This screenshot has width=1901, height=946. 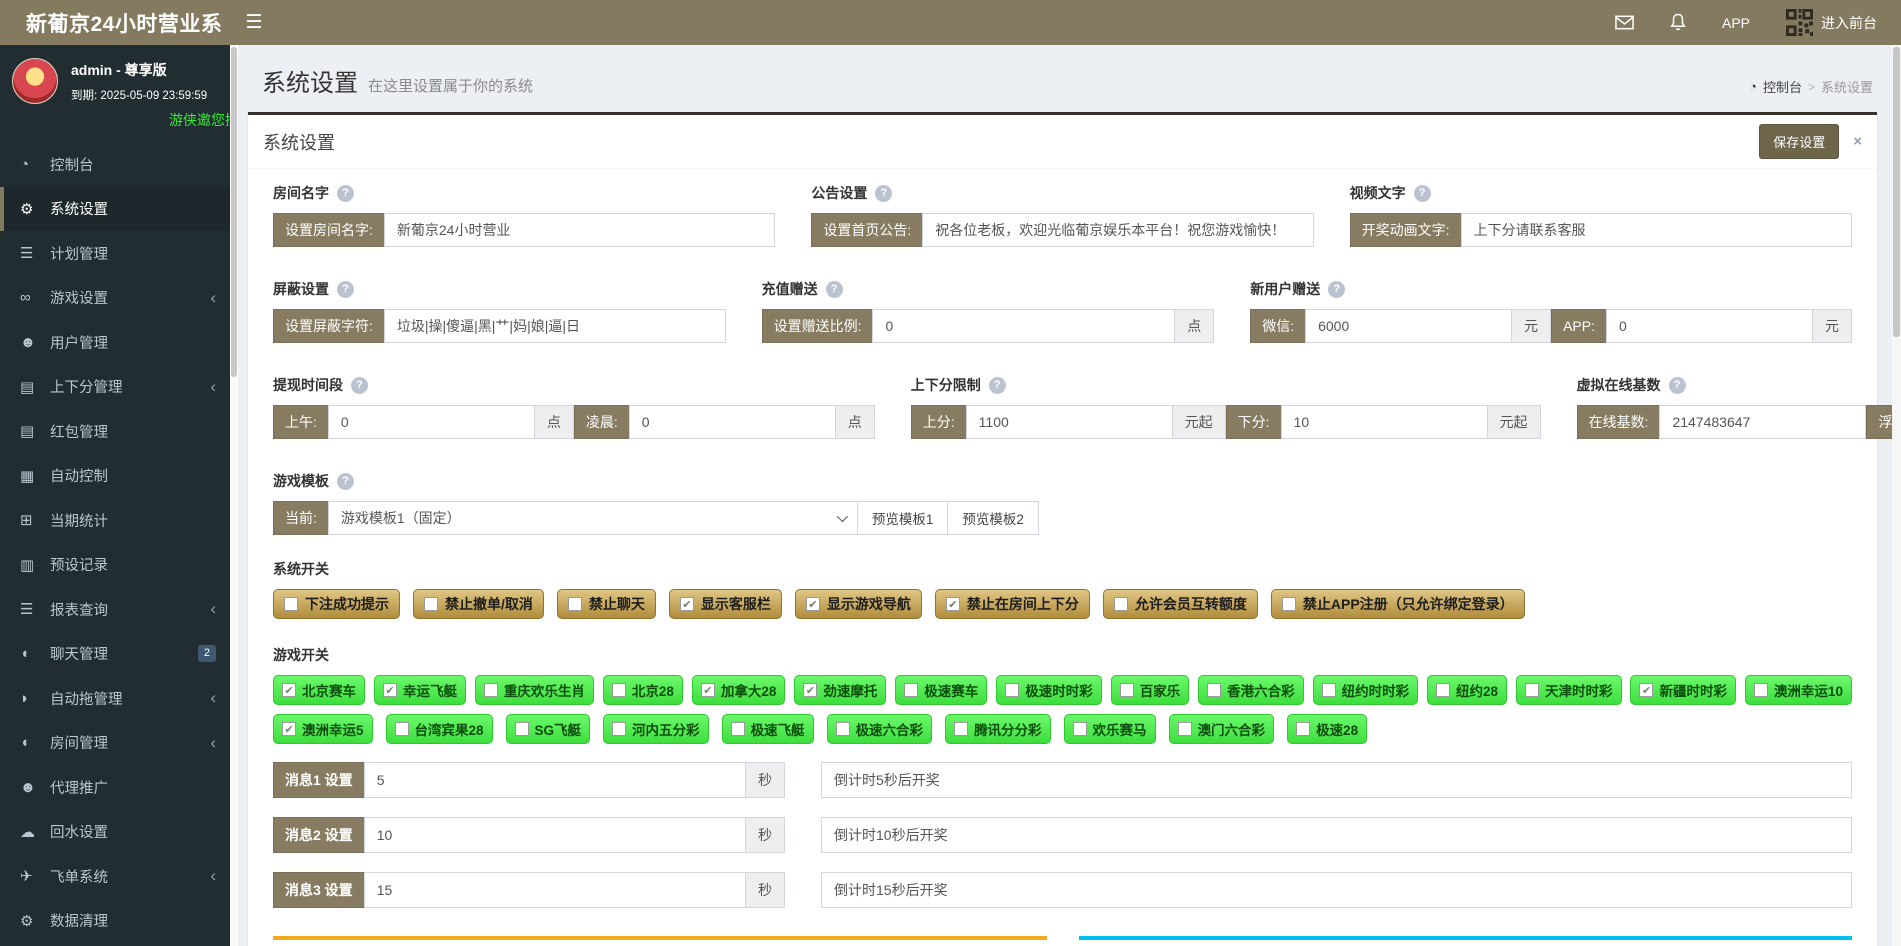 I want to click on game-switch: 极速28, so click(x=1327, y=729).